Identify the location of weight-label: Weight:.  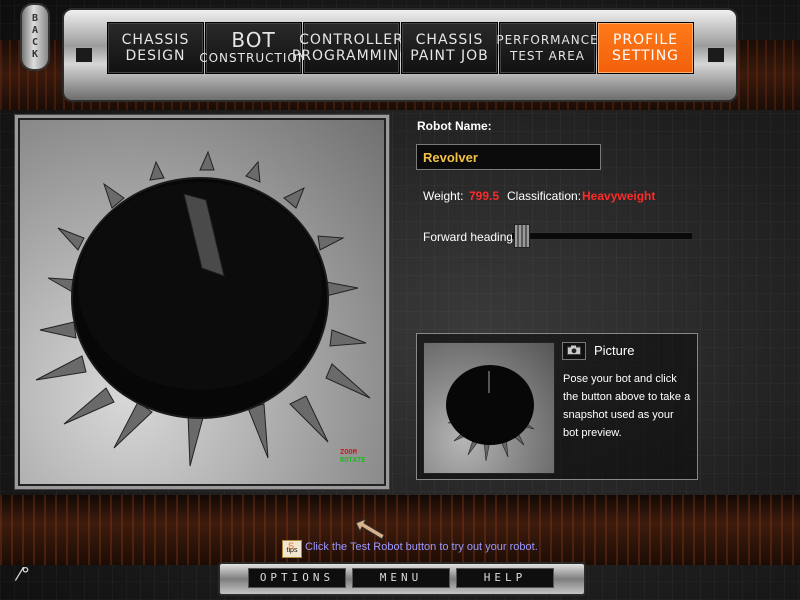
(443, 196).